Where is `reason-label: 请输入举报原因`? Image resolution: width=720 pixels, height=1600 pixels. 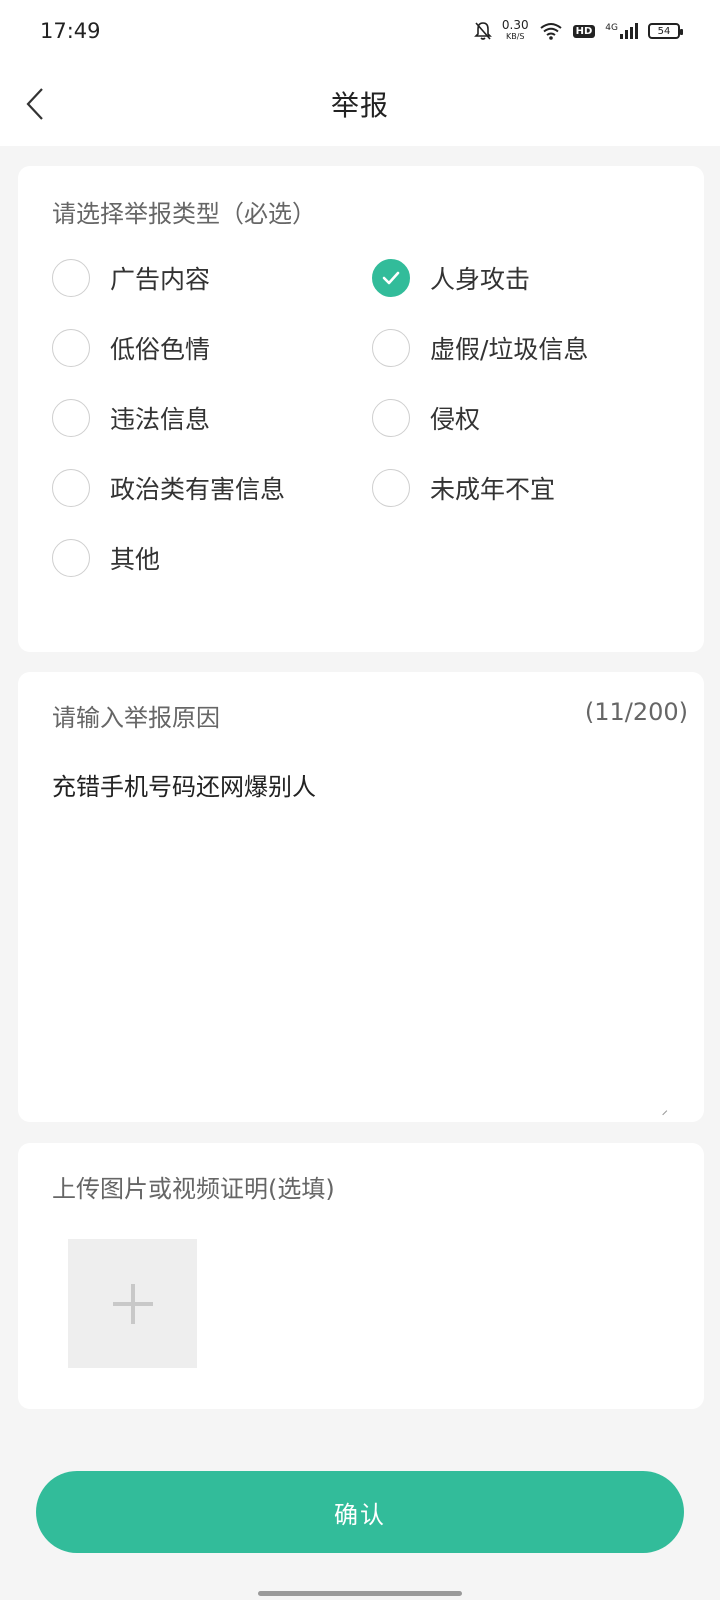
reason-label: 请输入举报原因 is located at coordinates (136, 718).